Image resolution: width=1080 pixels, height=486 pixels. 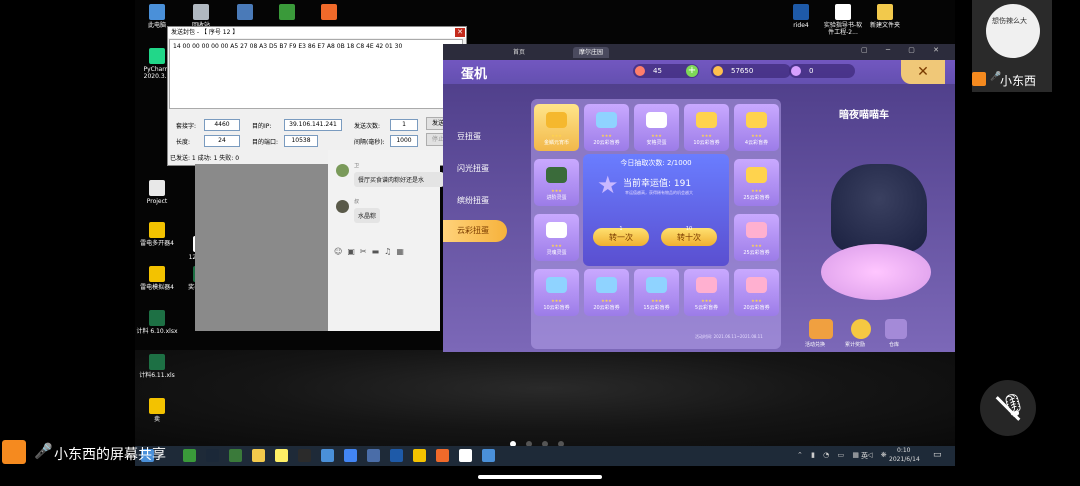 I want to click on gacha-item: ★★★ 15云彩盲券, so click(x=656, y=292).